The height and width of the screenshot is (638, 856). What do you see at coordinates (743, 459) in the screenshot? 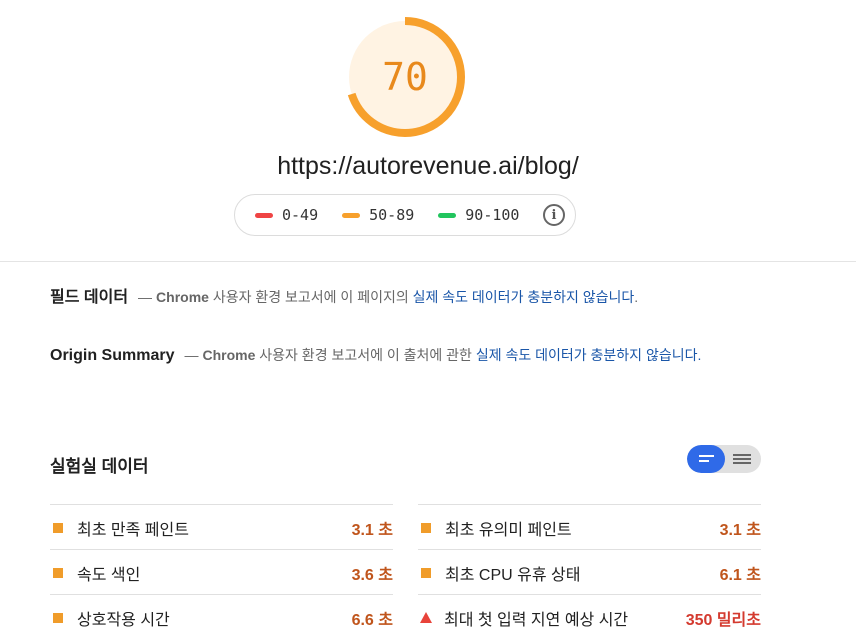
I see `expanded-view-icon` at bounding box center [743, 459].